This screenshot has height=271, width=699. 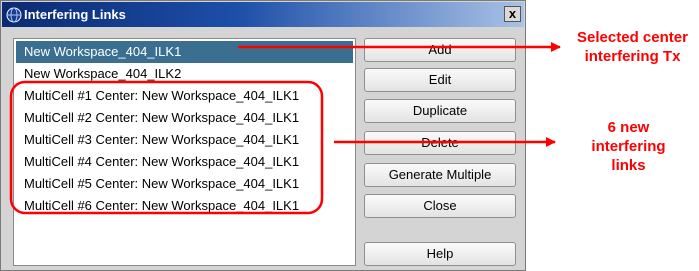 I want to click on annotation-text: links, so click(x=628, y=165).